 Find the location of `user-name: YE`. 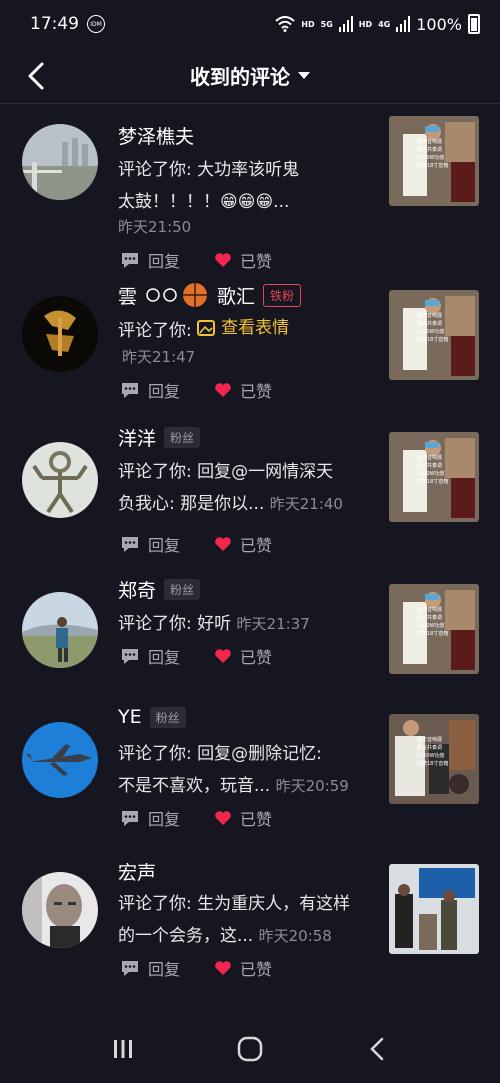

user-name: YE is located at coordinates (130, 717).